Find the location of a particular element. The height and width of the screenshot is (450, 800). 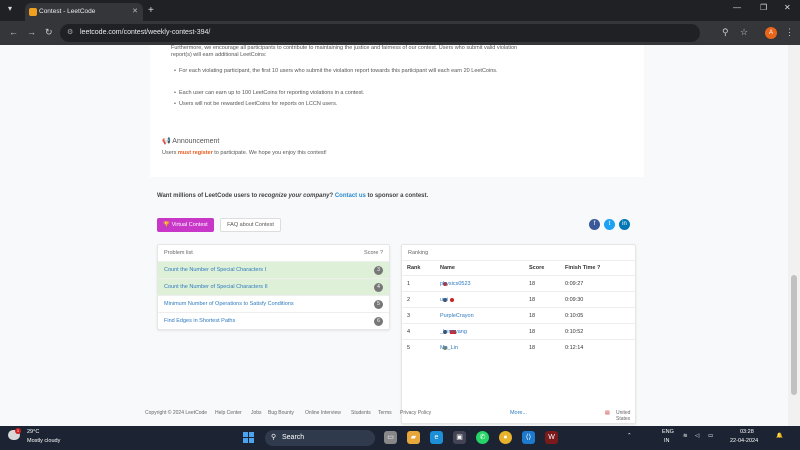

bookmark-star-icon: ☆ is located at coordinates (744, 32).